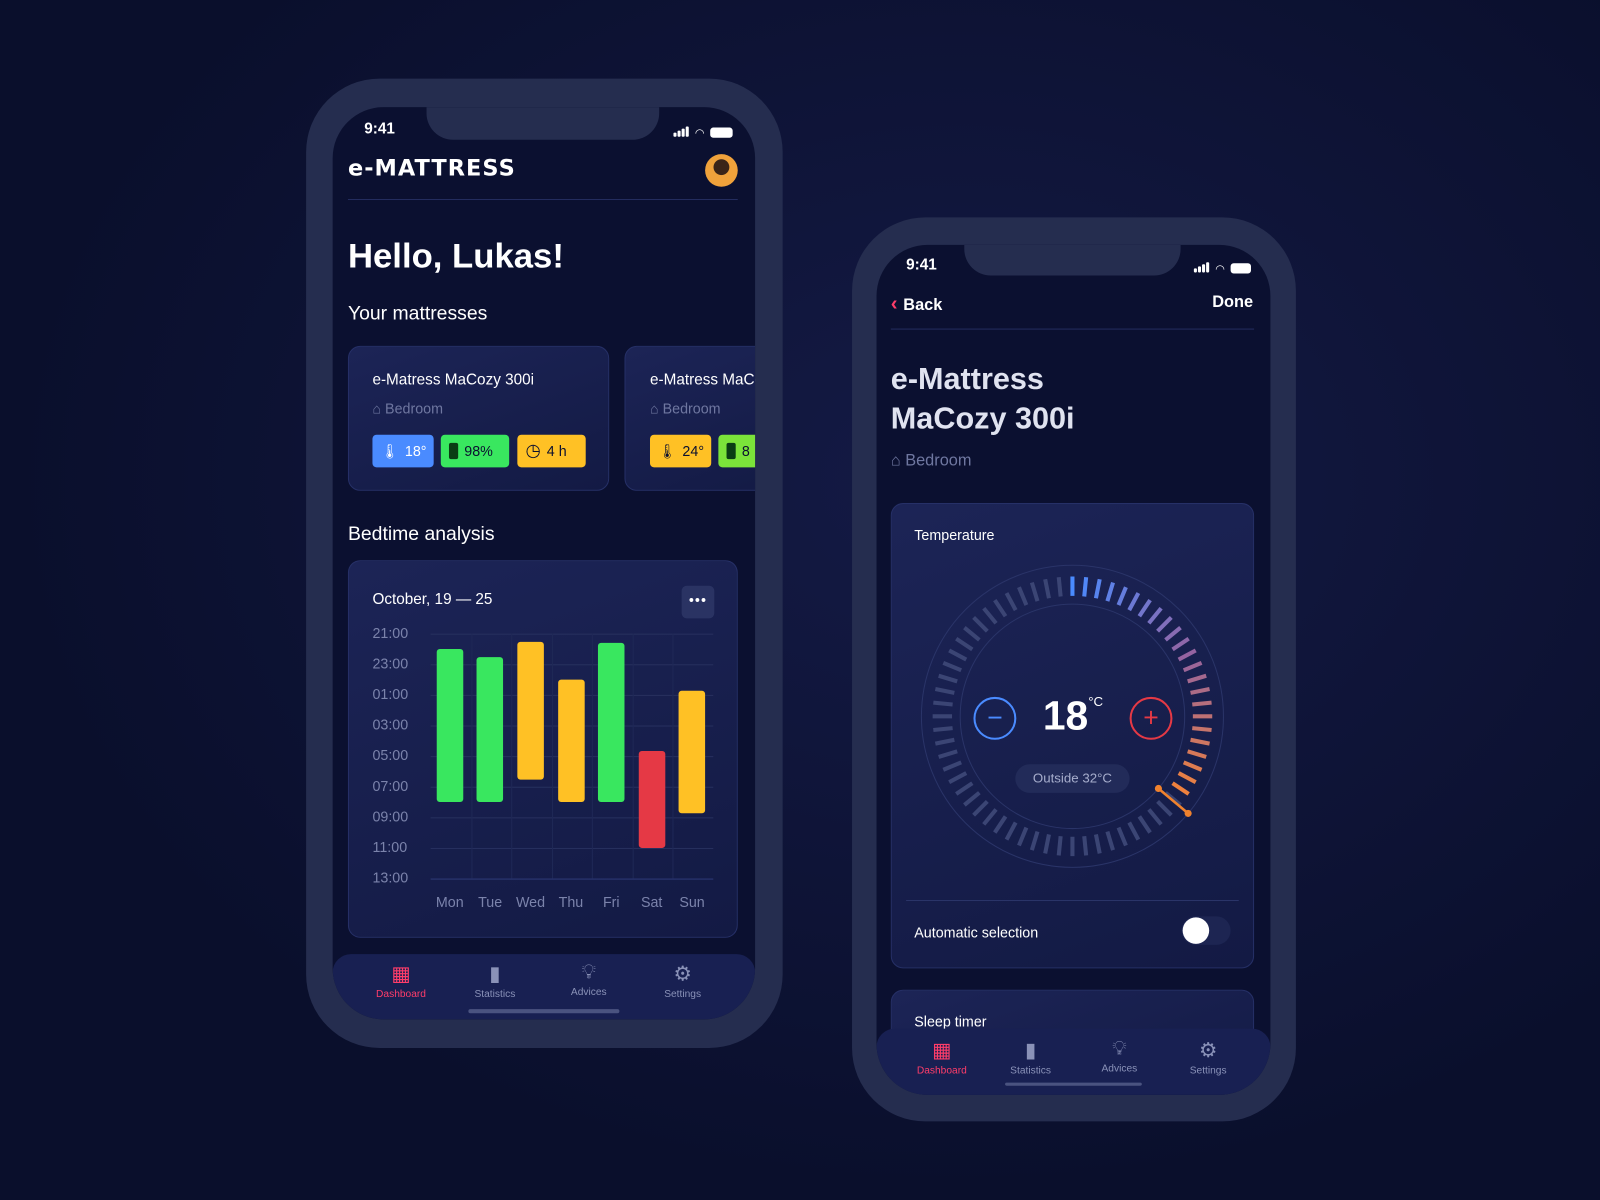  What do you see at coordinates (417, 314) in the screenshot?
I see `mattresses-title: Your mattresses` at bounding box center [417, 314].